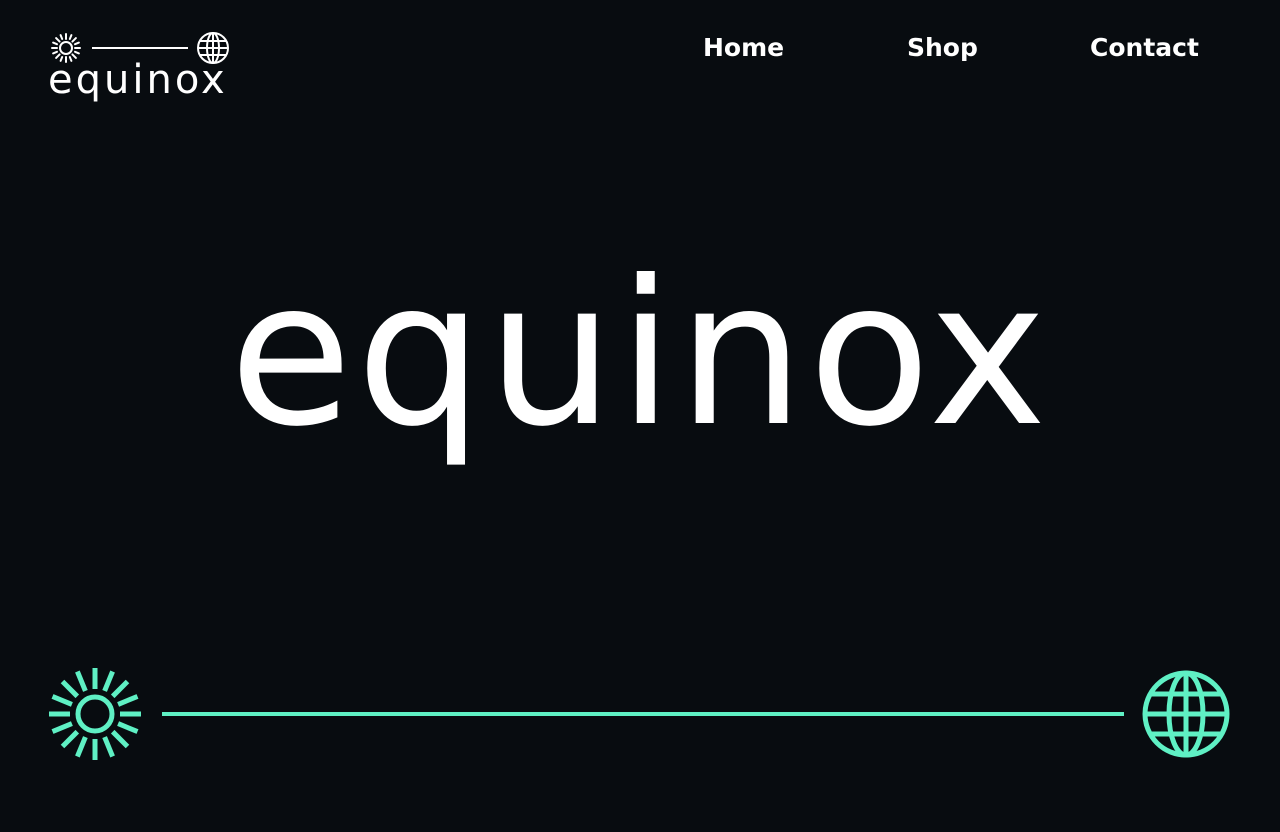 The image size is (1280, 832). I want to click on nav-contact-link: Contact, so click(1144, 48).